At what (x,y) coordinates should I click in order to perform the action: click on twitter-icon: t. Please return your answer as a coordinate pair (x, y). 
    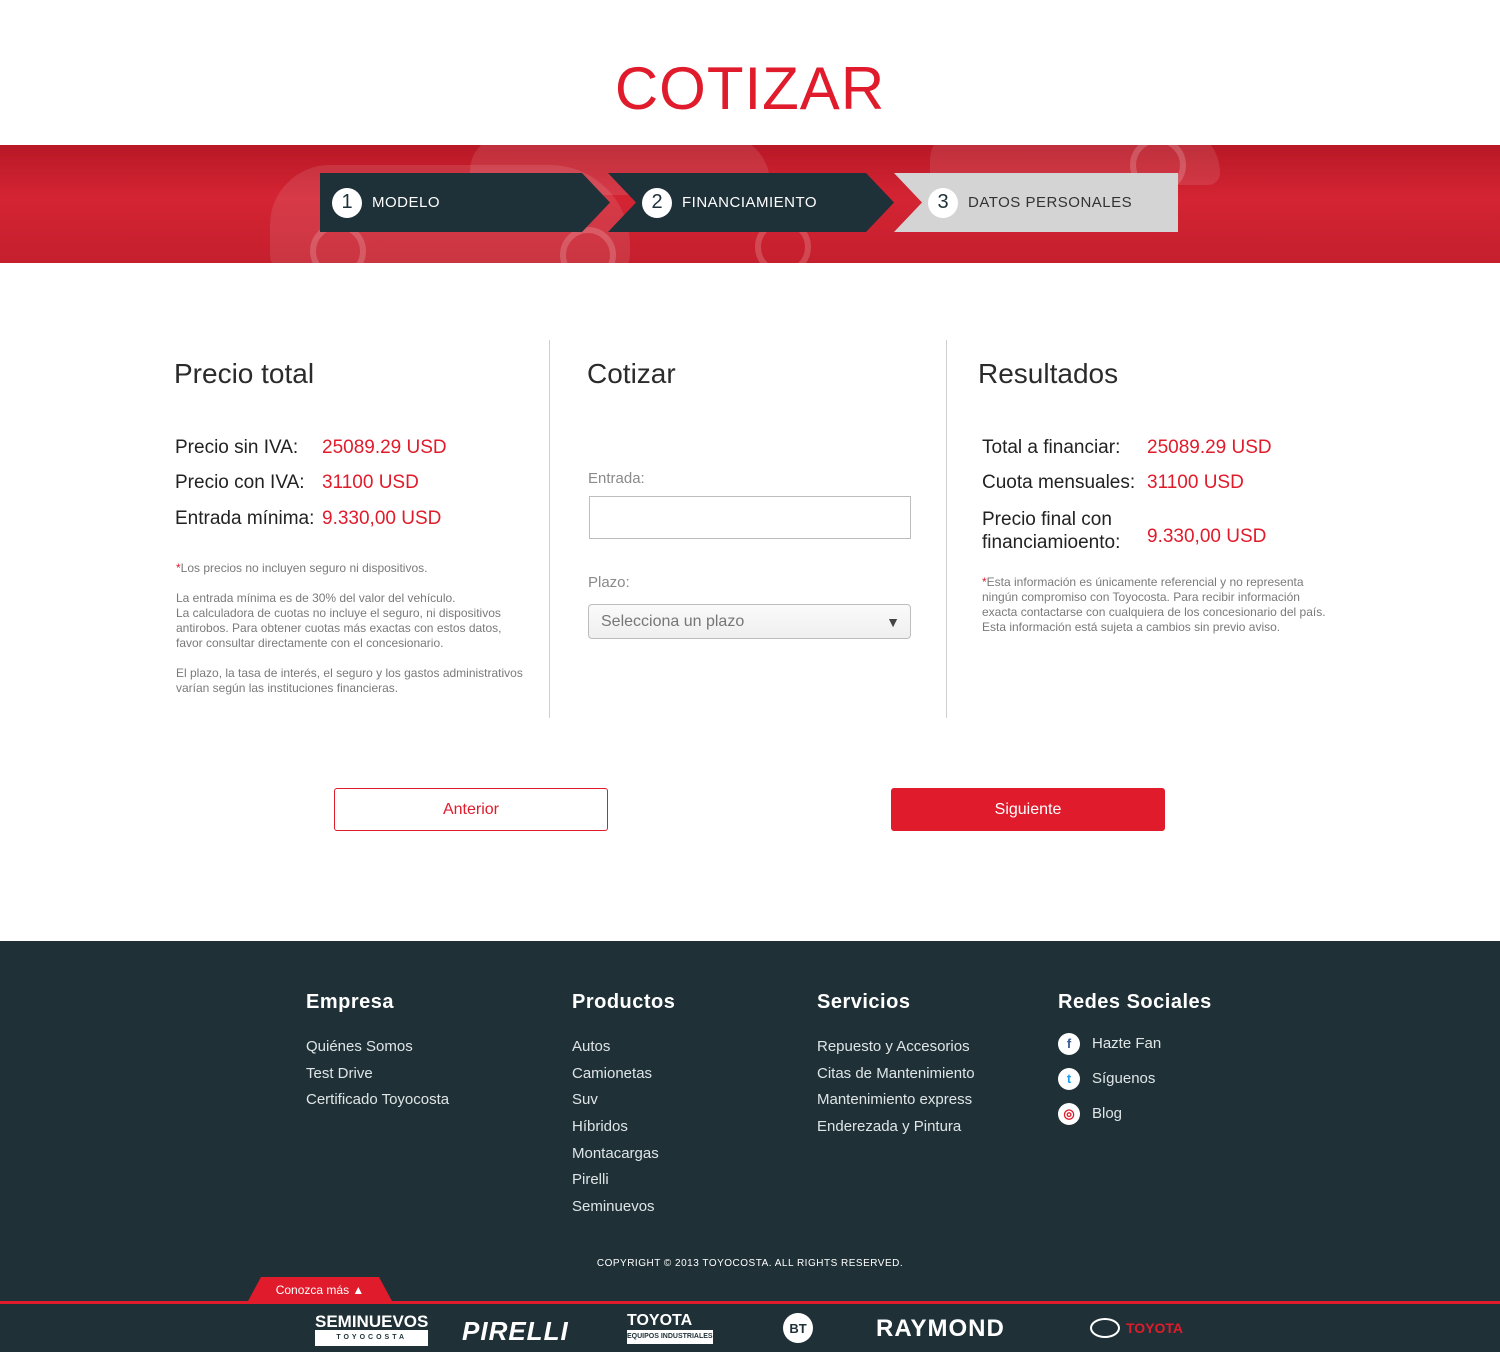
    Looking at the image, I should click on (1069, 1078).